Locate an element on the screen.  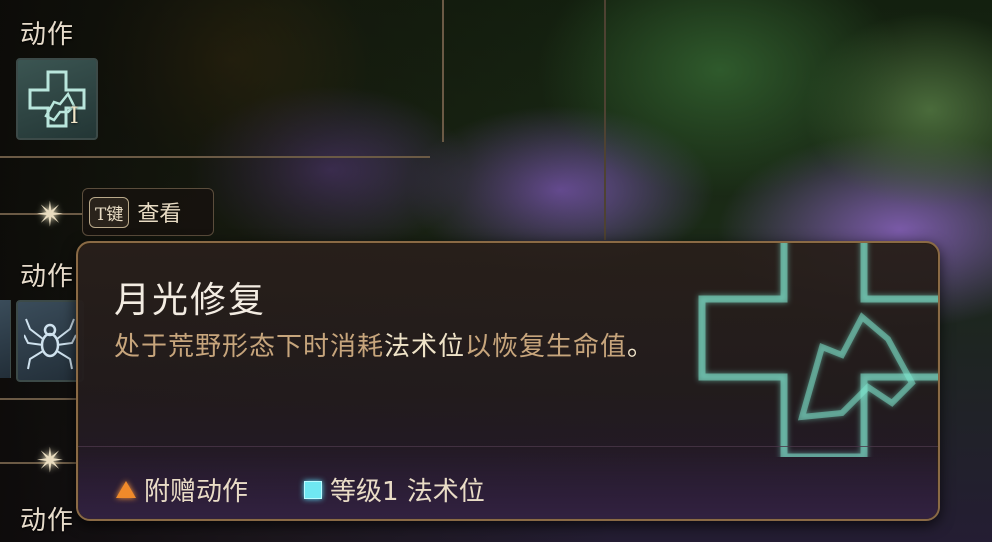
examine-prompt: T键 查看 is located at coordinates (148, 212).